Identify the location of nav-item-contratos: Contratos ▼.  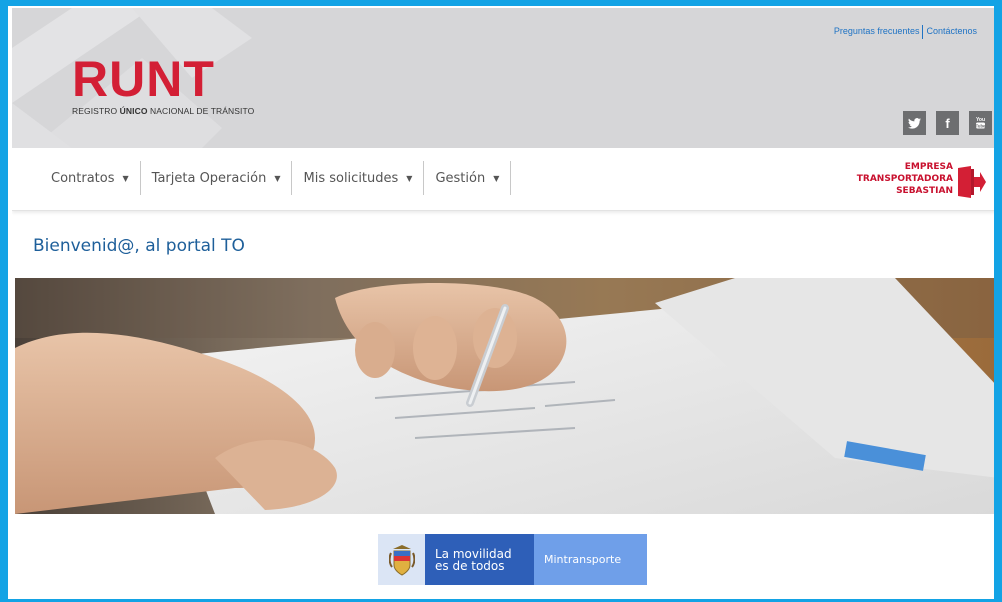
(90, 178).